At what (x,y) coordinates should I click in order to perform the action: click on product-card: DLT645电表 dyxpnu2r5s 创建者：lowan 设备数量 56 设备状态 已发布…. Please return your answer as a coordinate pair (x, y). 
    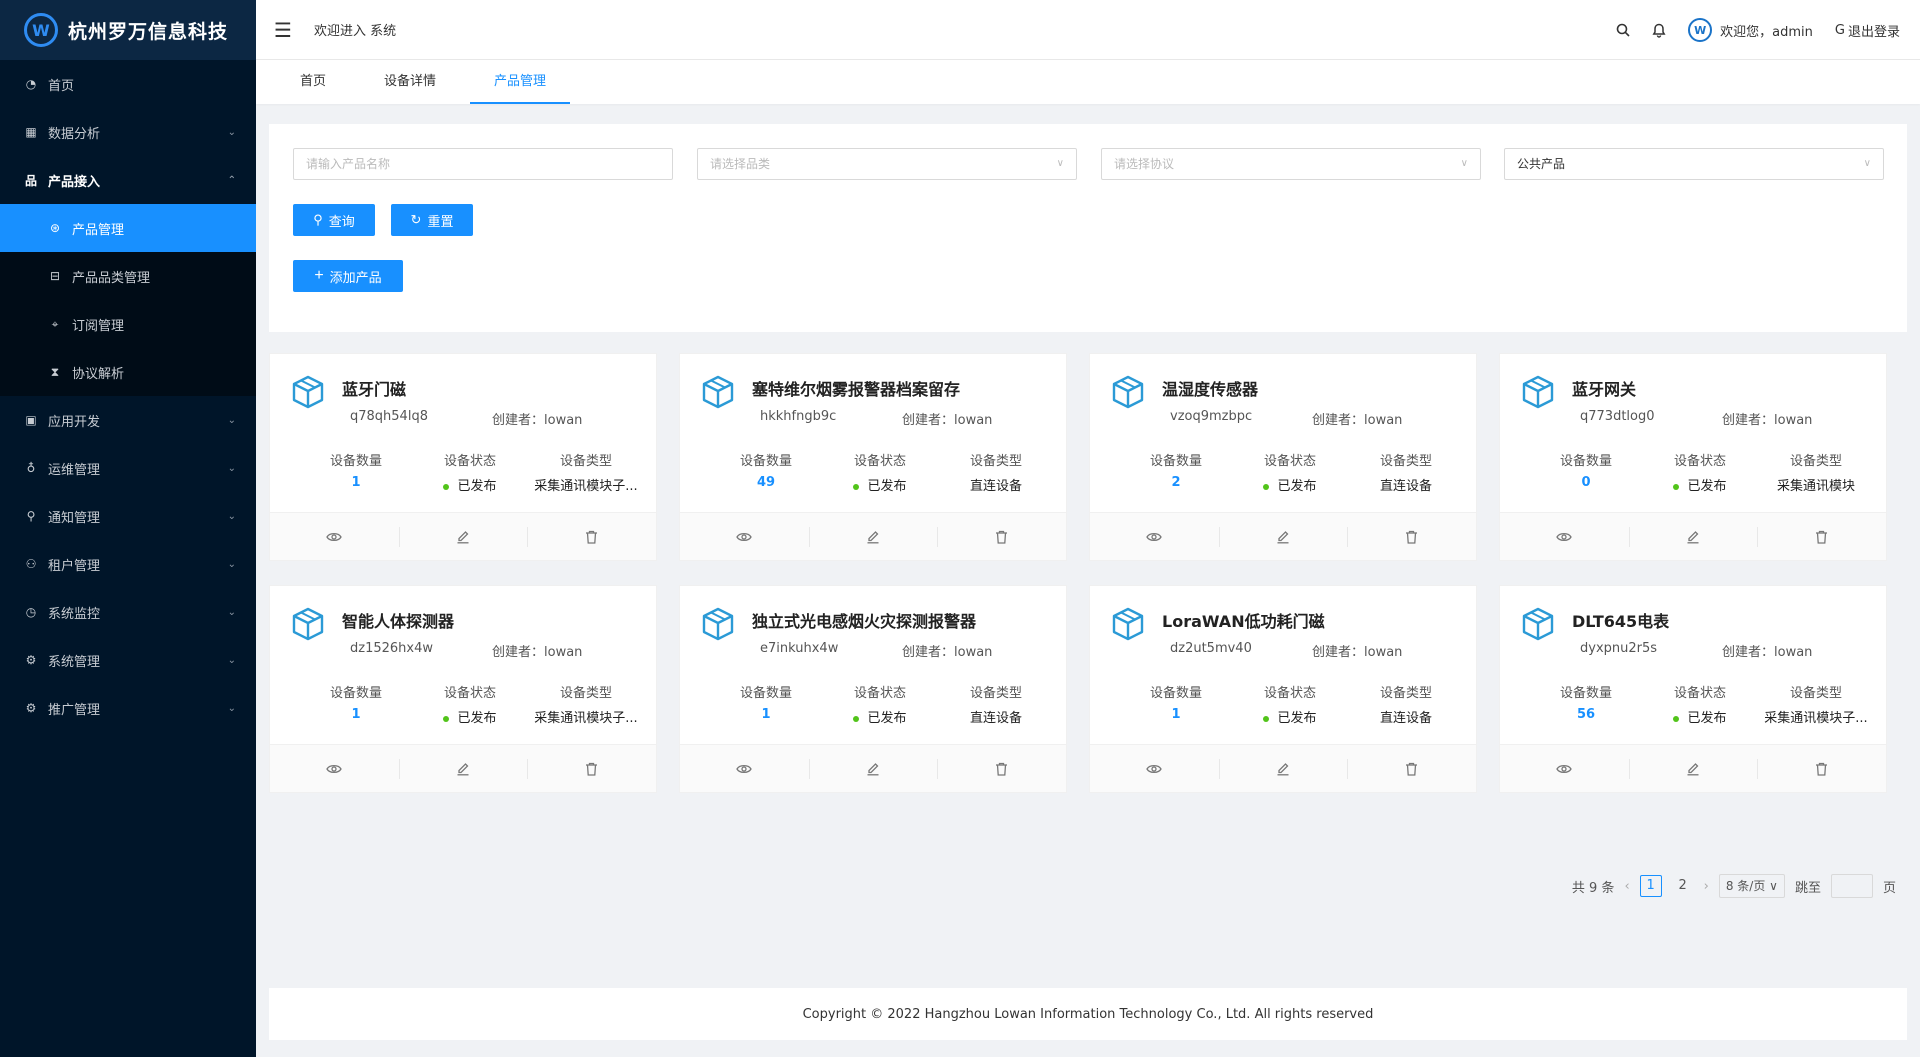
    Looking at the image, I should click on (1693, 689).